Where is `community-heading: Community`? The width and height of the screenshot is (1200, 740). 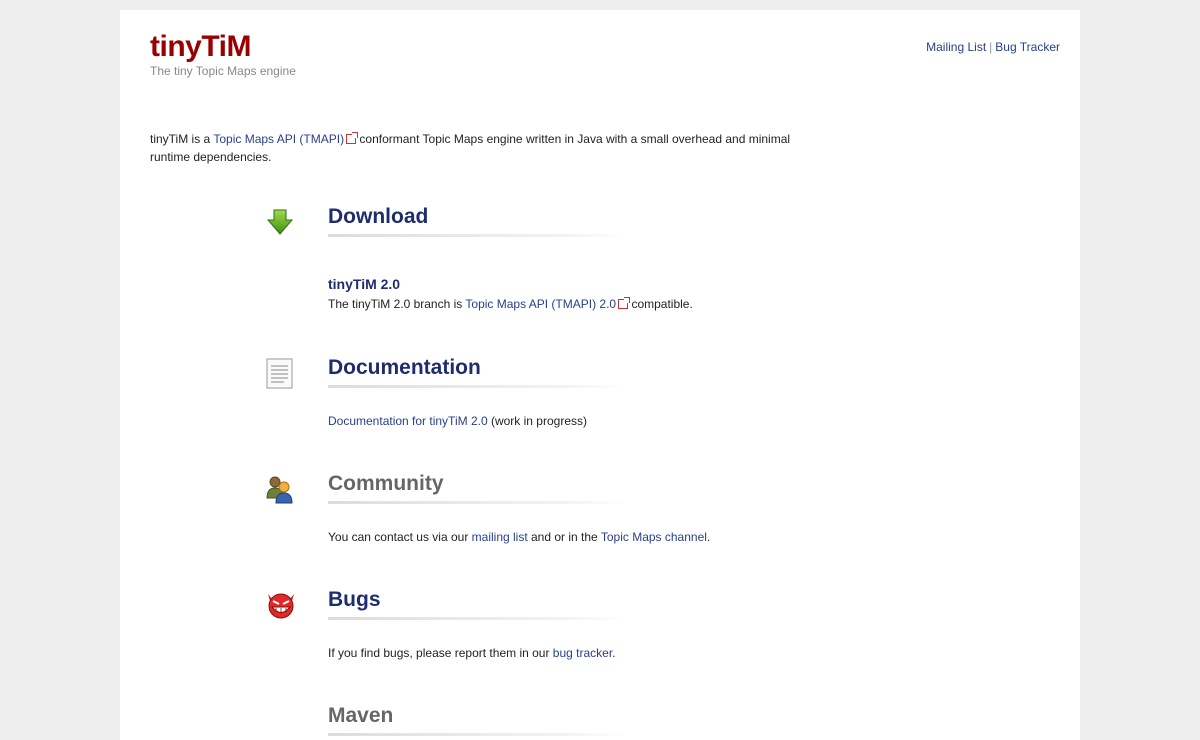 community-heading: Community is located at coordinates (386, 483).